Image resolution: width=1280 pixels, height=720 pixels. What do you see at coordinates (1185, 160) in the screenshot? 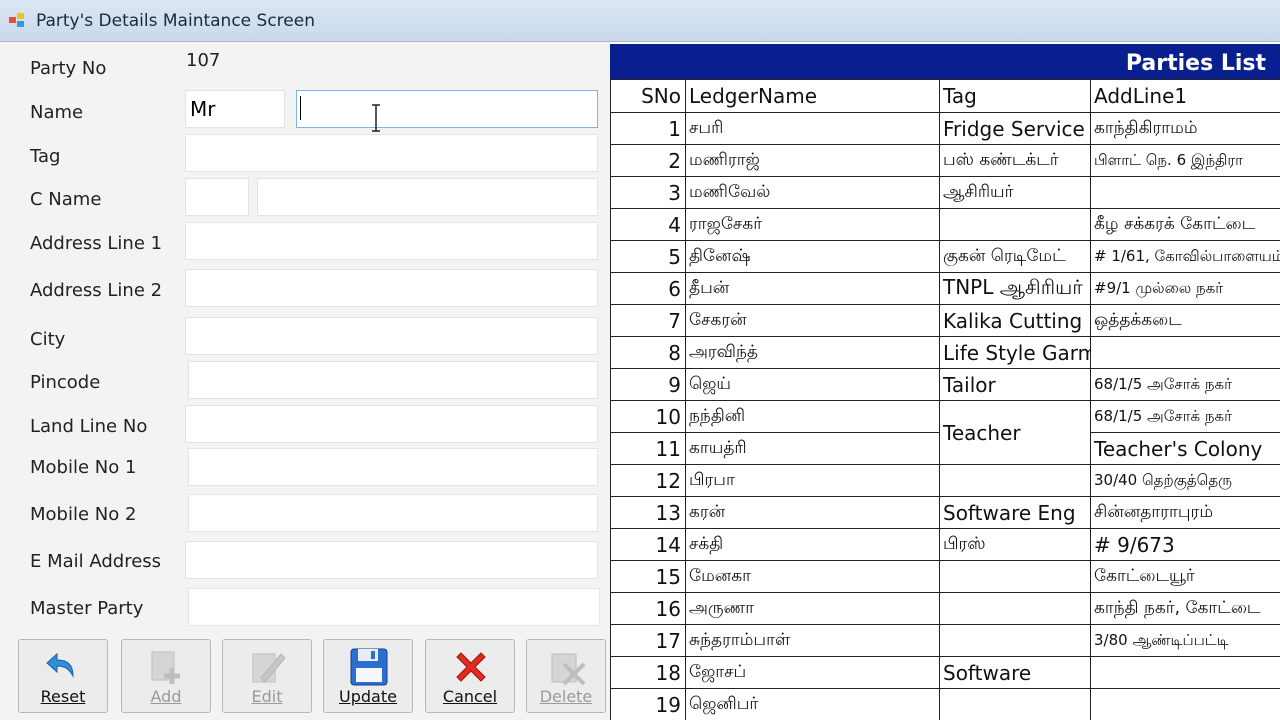
I see `addline1-cell: பிளாட் நெ. 6 இந்திரா` at bounding box center [1185, 160].